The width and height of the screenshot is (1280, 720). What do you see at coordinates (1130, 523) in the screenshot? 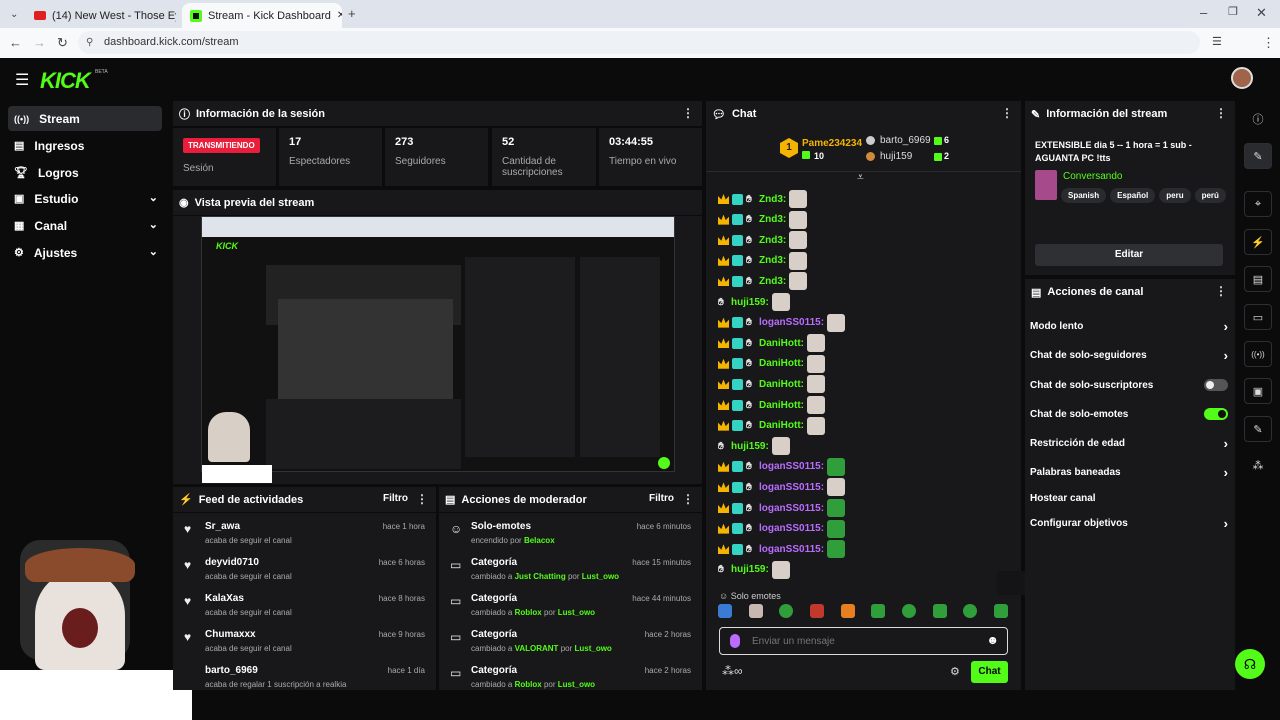
I see `channel-action-row: Configurar objetivos ›` at bounding box center [1130, 523].